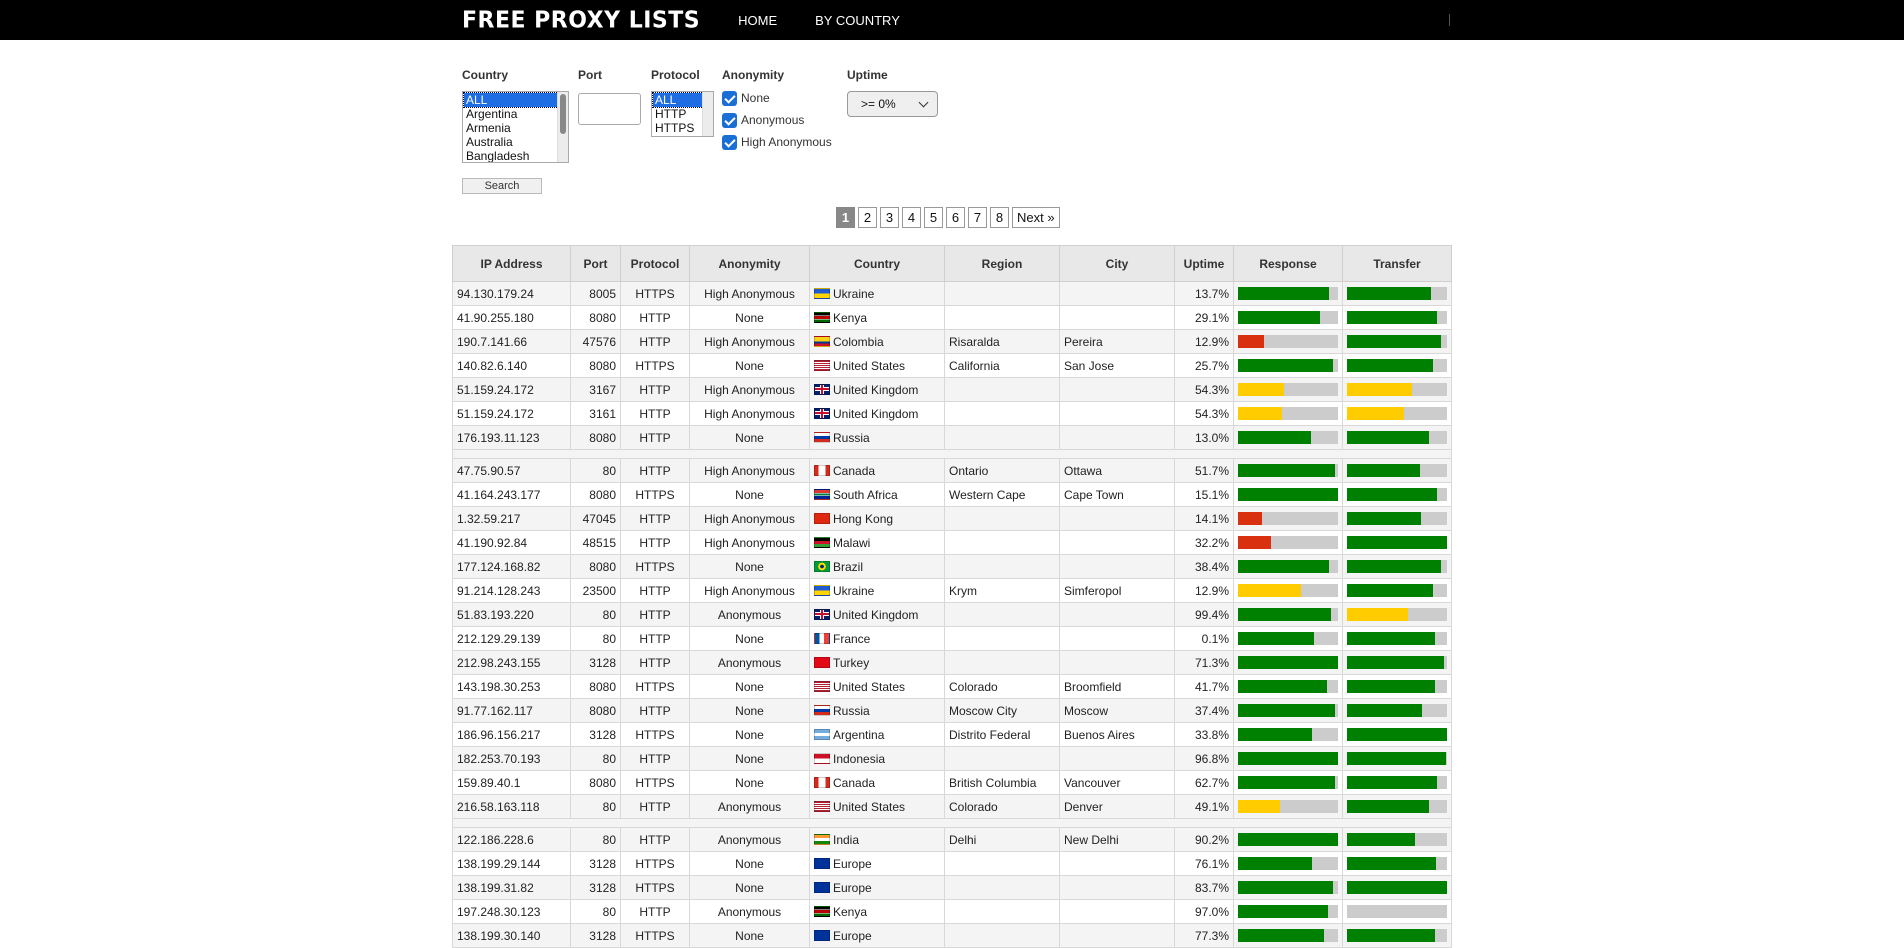  What do you see at coordinates (511, 638) in the screenshot?
I see `cell-ip: 212.129.29.139` at bounding box center [511, 638].